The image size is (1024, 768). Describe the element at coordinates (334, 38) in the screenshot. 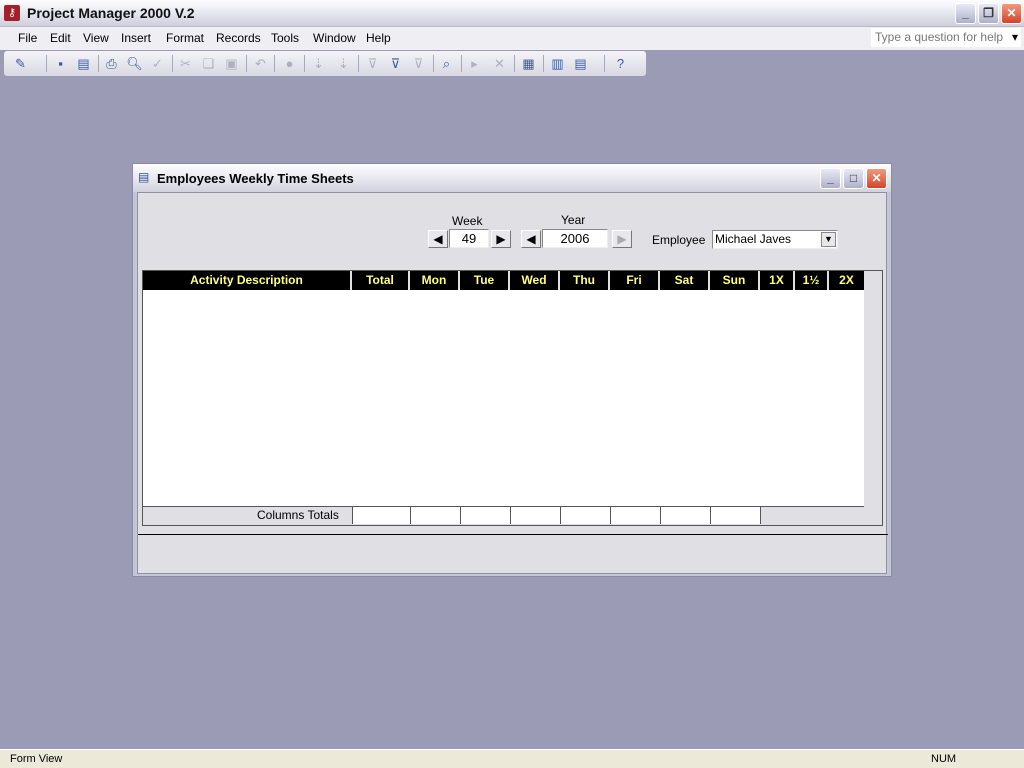

I see `menu-window: Window` at that location.